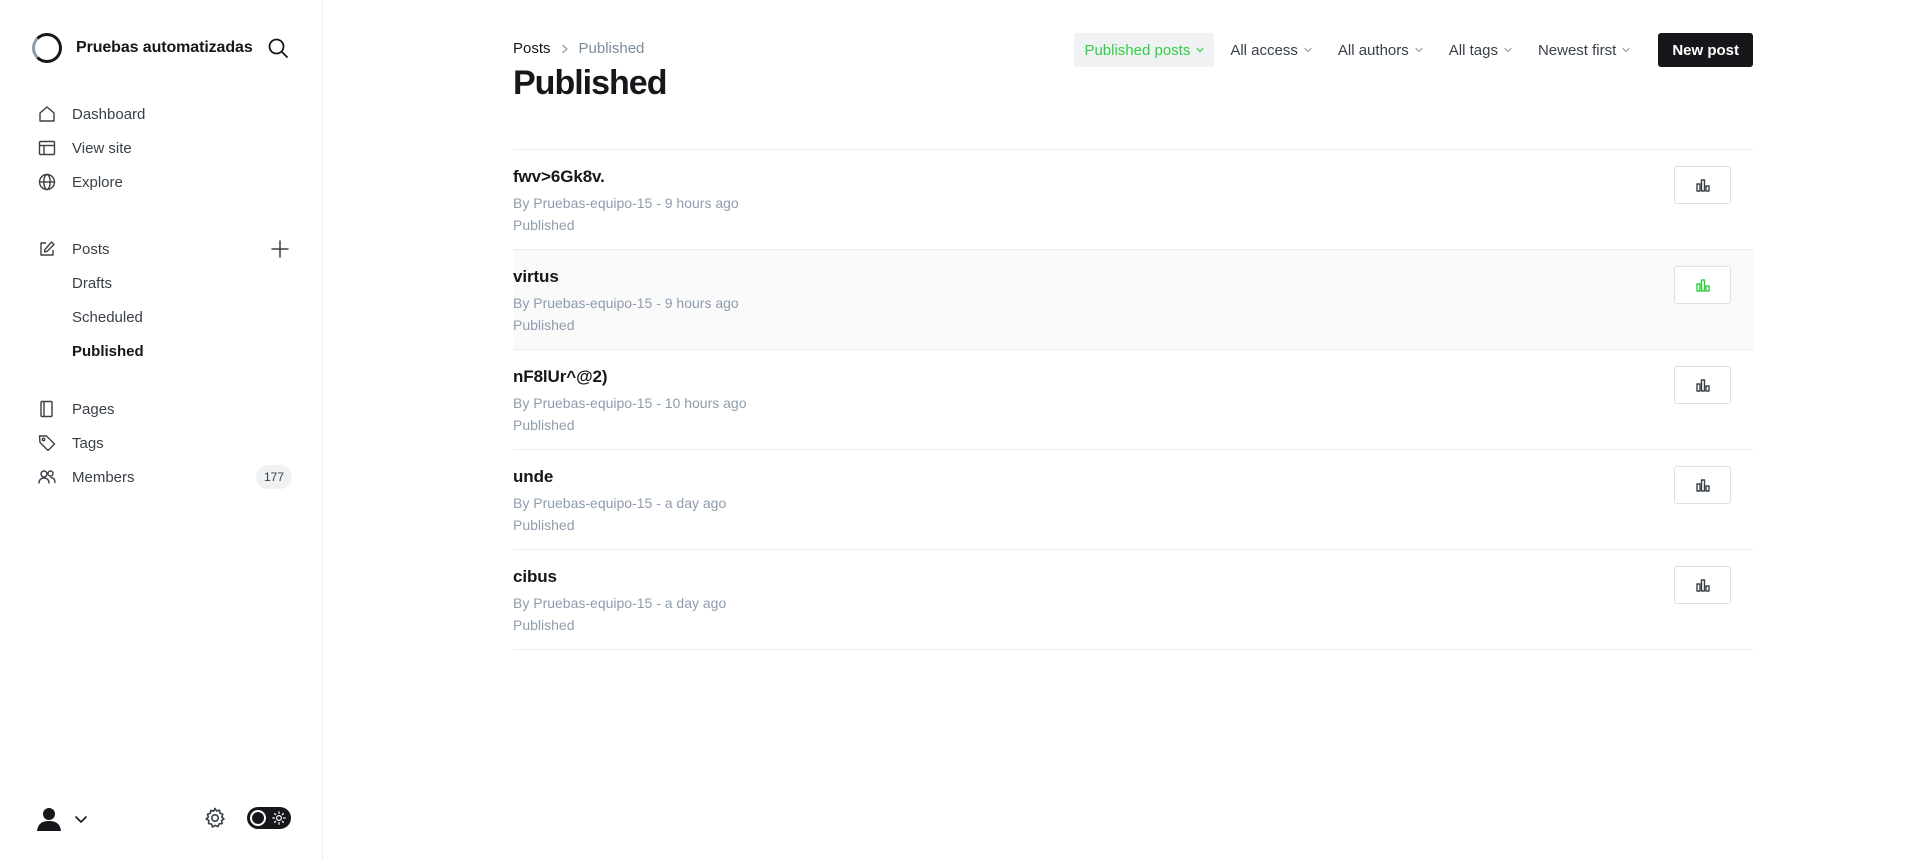 The image size is (1908, 860). I want to click on sidebar-item-dashboard: Dashboard, so click(161, 114).